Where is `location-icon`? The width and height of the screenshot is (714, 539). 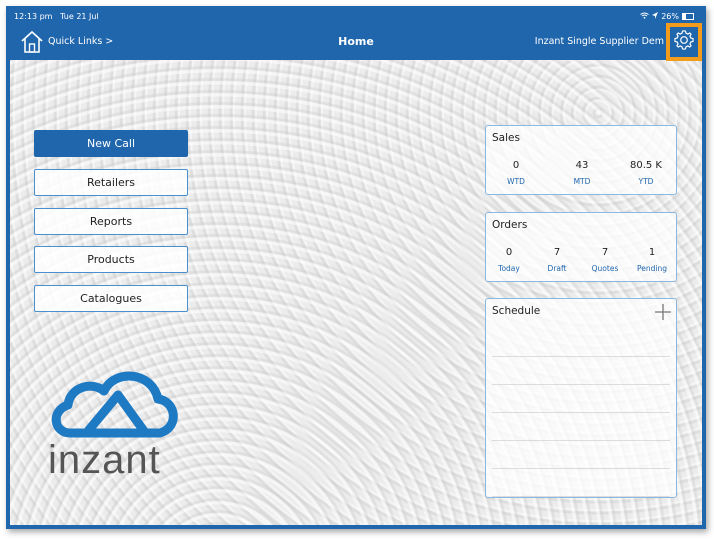
location-icon is located at coordinates (655, 16).